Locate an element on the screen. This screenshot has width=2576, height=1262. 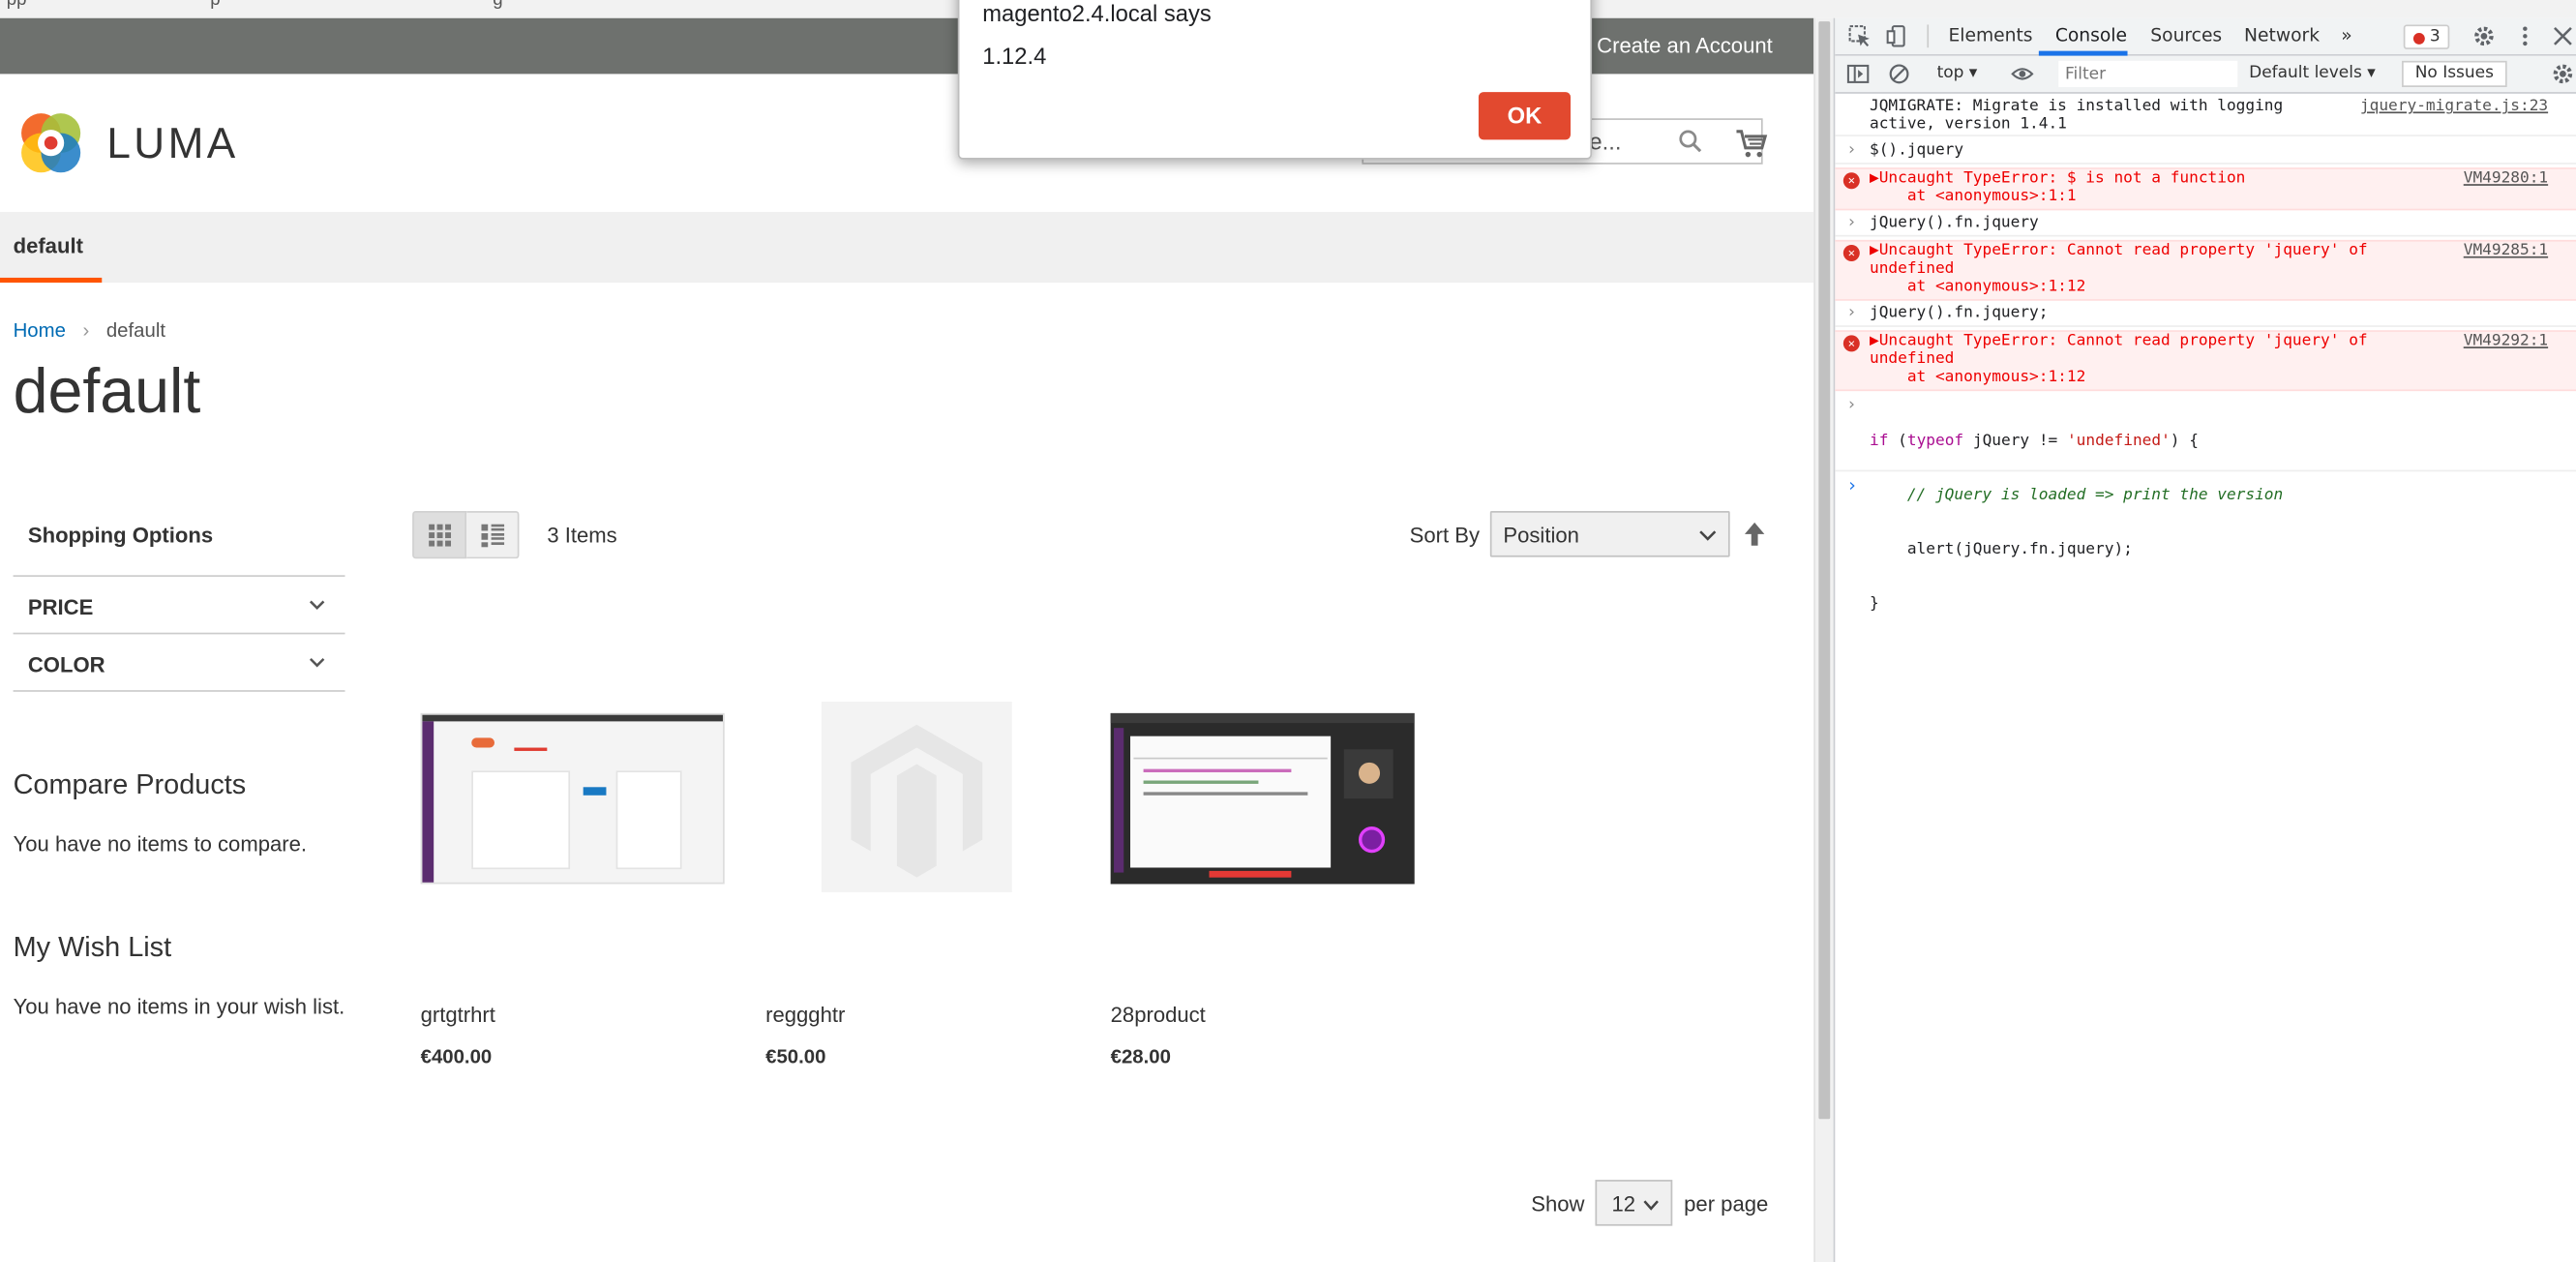
sort-direction-arrow-icon is located at coordinates (1754, 534).